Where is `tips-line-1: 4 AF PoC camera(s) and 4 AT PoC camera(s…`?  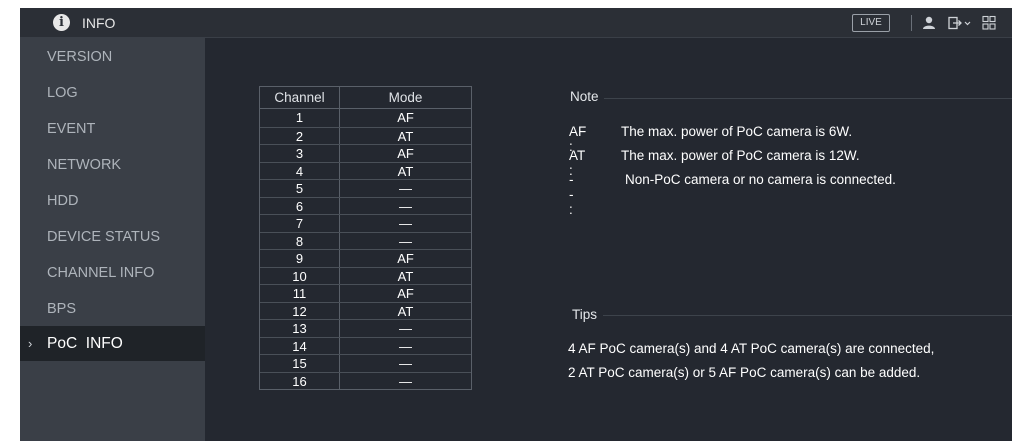
tips-line-1: 4 AF PoC camera(s) and 4 AT PoC camera(s… is located at coordinates (751, 348).